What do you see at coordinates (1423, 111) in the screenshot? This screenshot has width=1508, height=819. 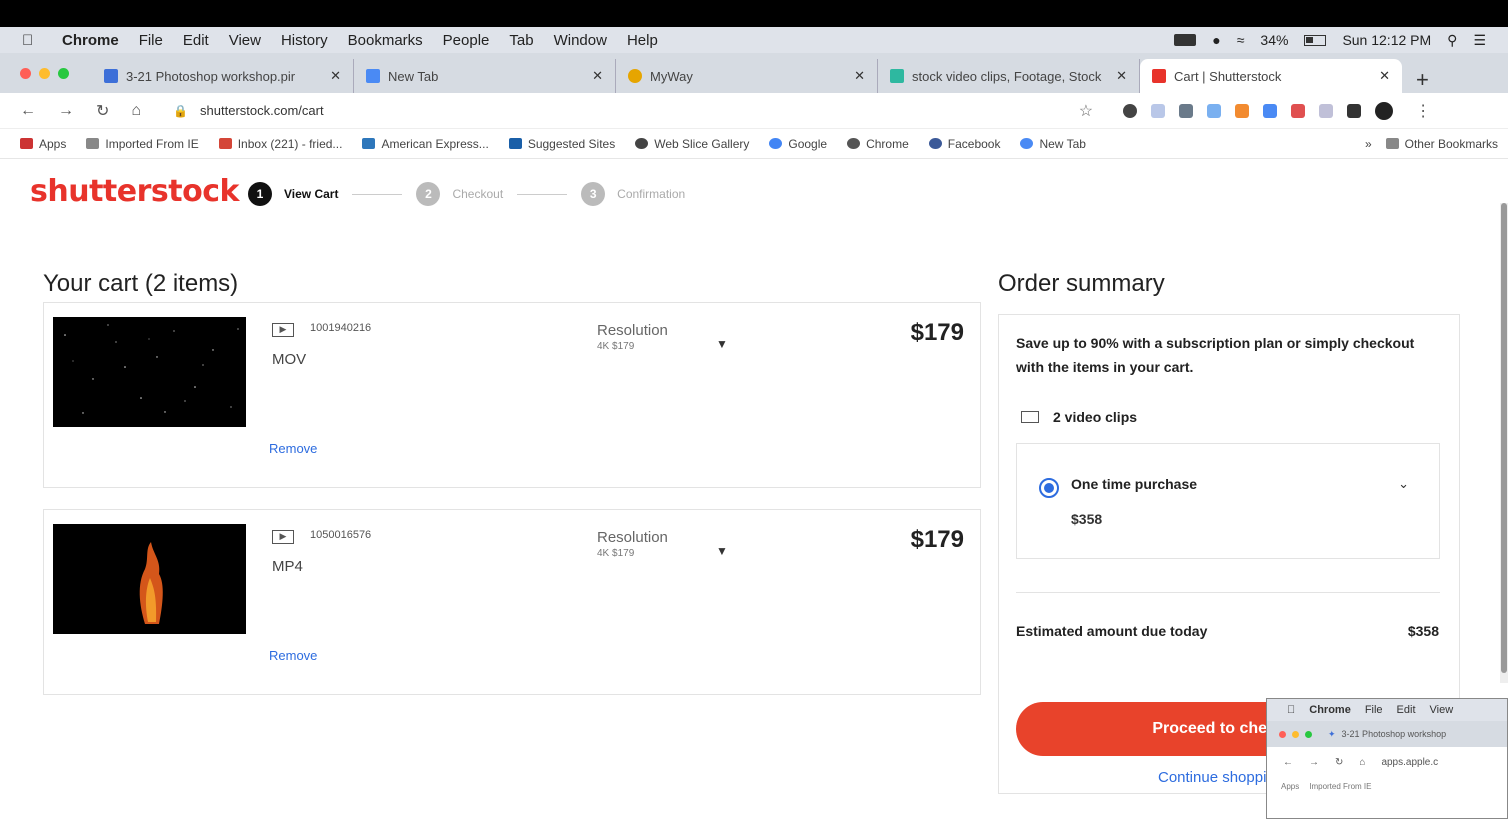 I see `menu-kebab-icon: ⋮` at bounding box center [1423, 111].